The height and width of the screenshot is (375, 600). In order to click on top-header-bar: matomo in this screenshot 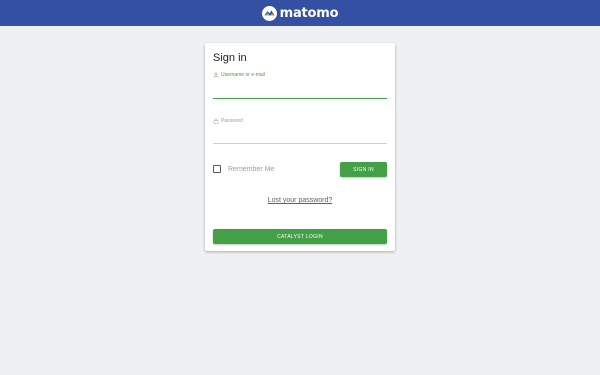, I will do `click(300, 13)`.